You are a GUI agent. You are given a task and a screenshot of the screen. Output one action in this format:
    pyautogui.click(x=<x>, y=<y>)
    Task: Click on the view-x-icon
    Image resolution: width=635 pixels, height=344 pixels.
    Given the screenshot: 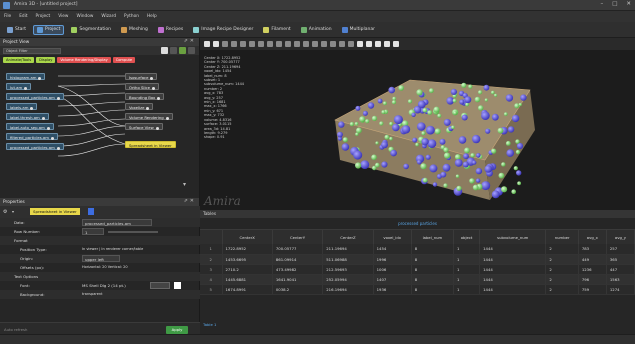 What is the action you would take?
    pyautogui.click(x=315, y=44)
    